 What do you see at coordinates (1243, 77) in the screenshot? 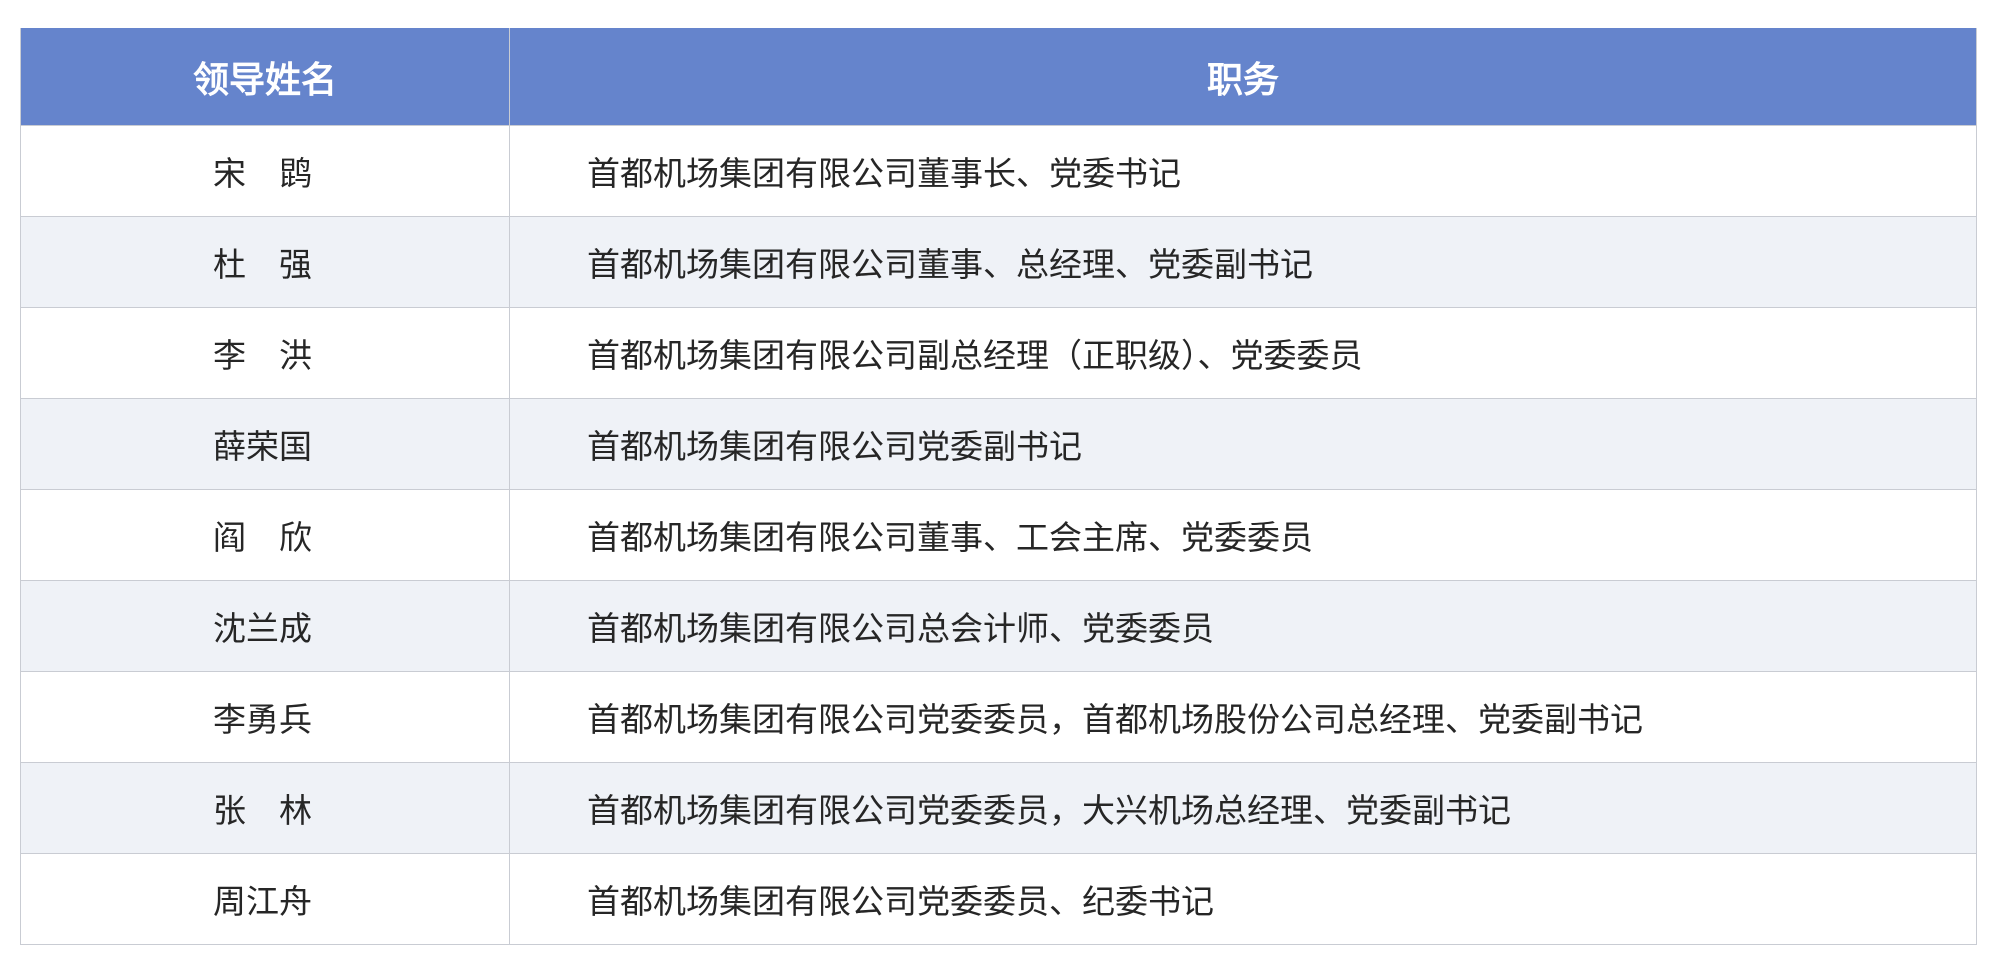
I see `header-duty: 职务` at bounding box center [1243, 77].